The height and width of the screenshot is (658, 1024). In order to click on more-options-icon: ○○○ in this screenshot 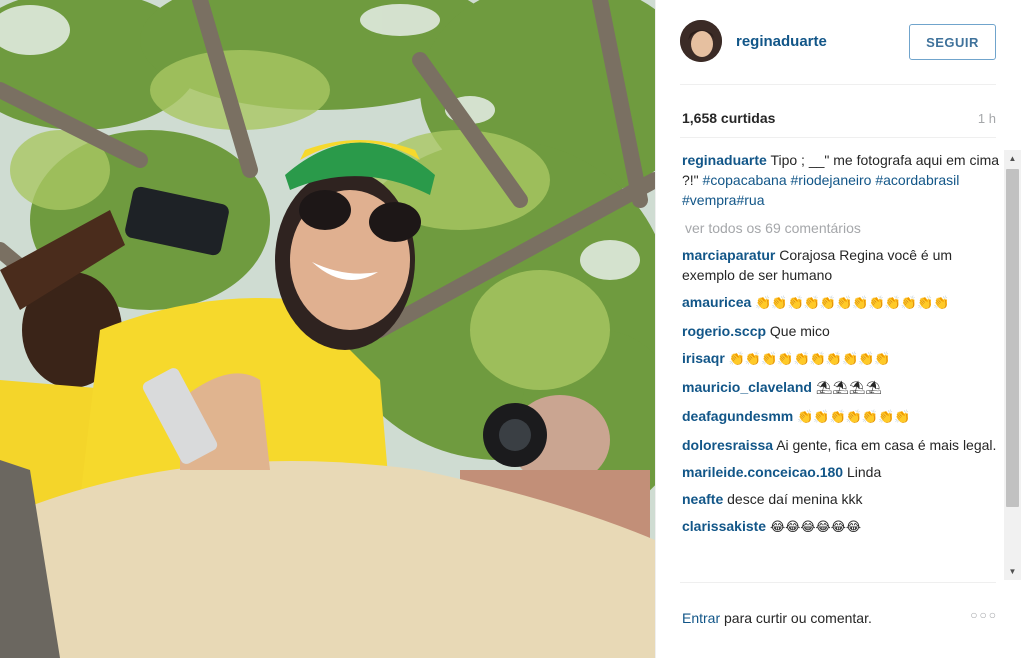, I will do `click(984, 615)`.